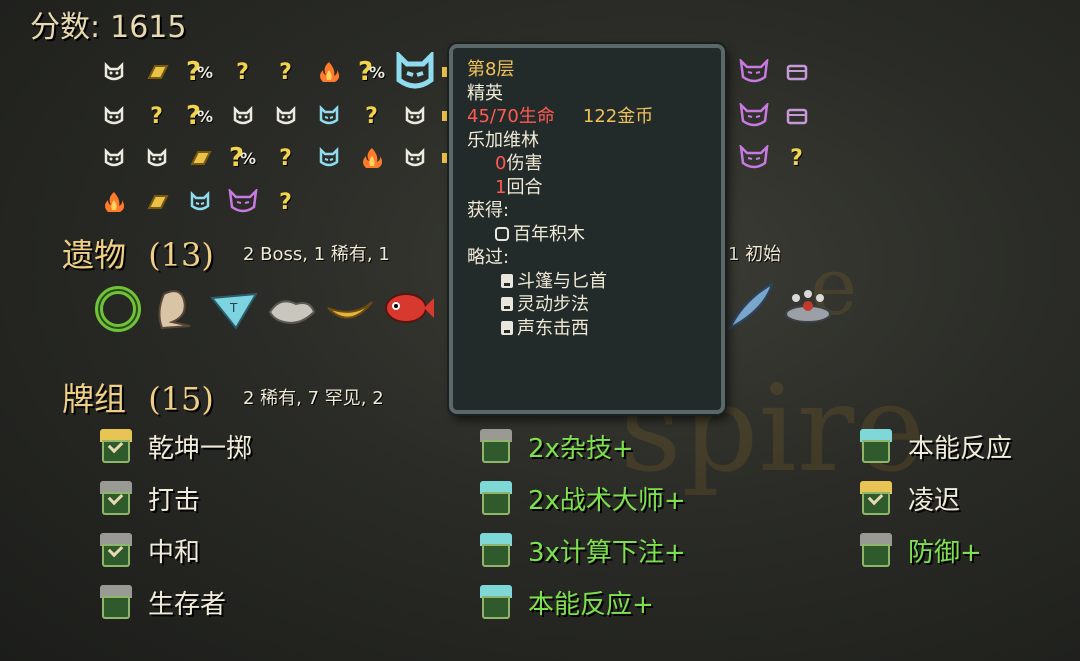 The image size is (1080, 661). Describe the element at coordinates (65, 27) in the screenshot. I see `score-label: 分数:` at that location.